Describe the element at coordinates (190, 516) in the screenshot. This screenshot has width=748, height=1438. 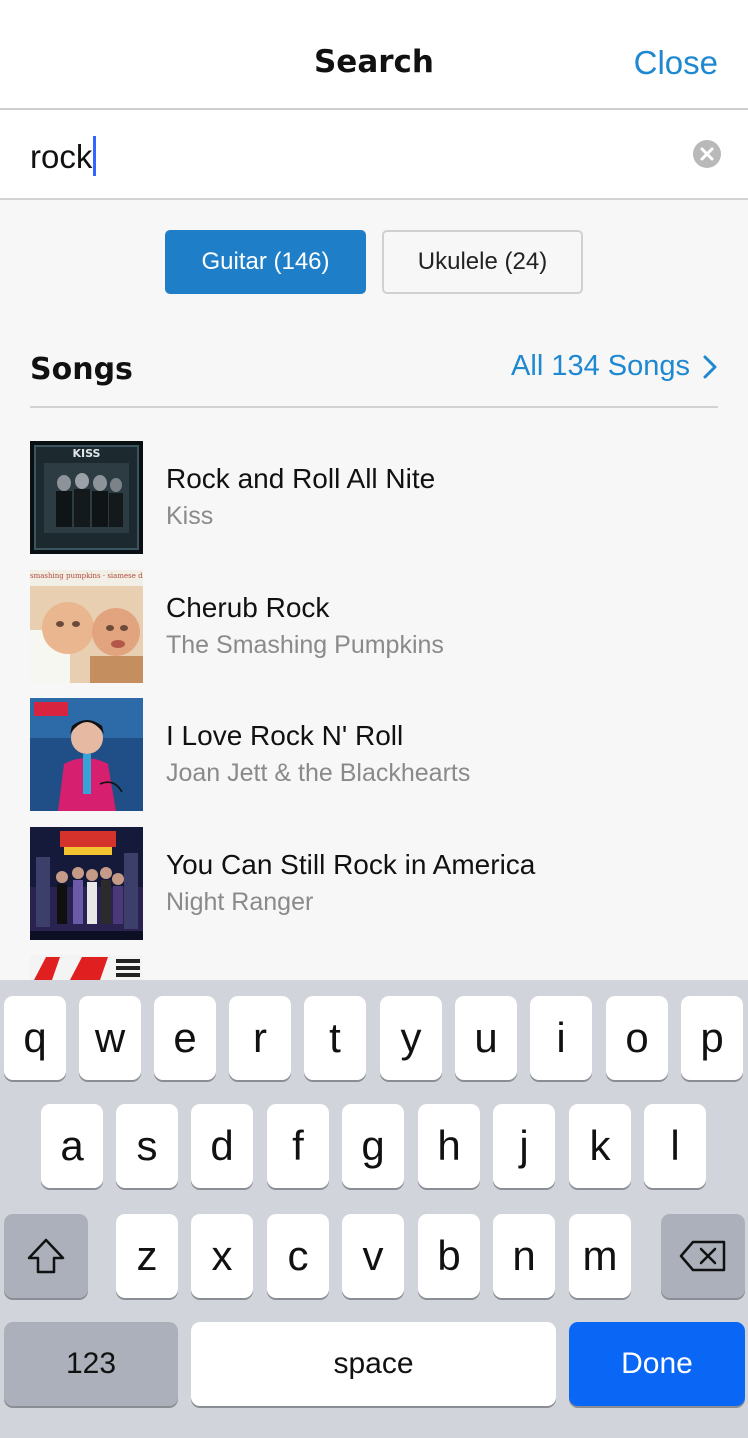
I see `song-artist: Kiss` at that location.